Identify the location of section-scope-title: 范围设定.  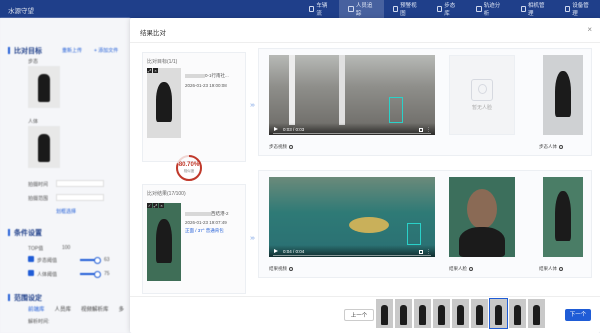
(25, 298).